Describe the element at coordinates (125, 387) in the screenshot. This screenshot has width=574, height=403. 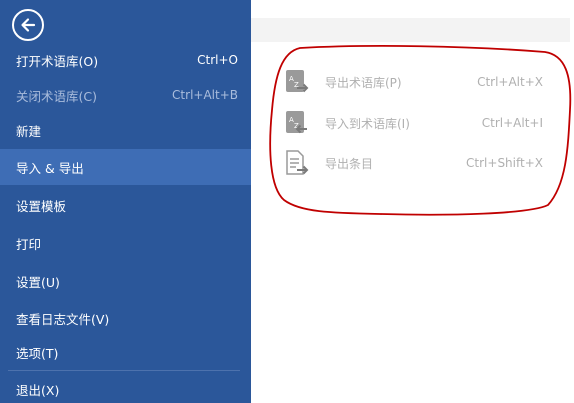
I see `menu-exit: 退出(X)` at that location.